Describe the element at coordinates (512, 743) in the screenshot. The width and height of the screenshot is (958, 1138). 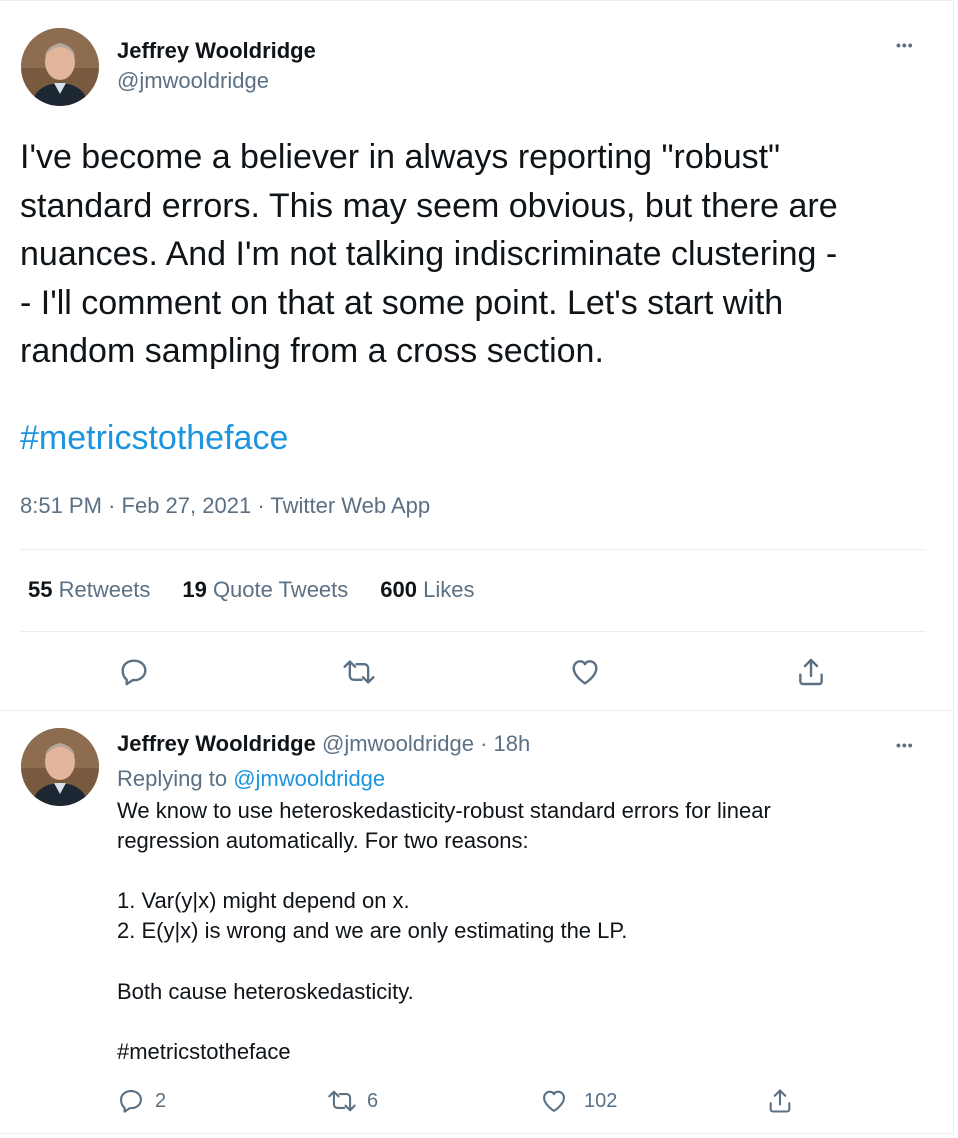
I see `reply-time: 18h` at that location.